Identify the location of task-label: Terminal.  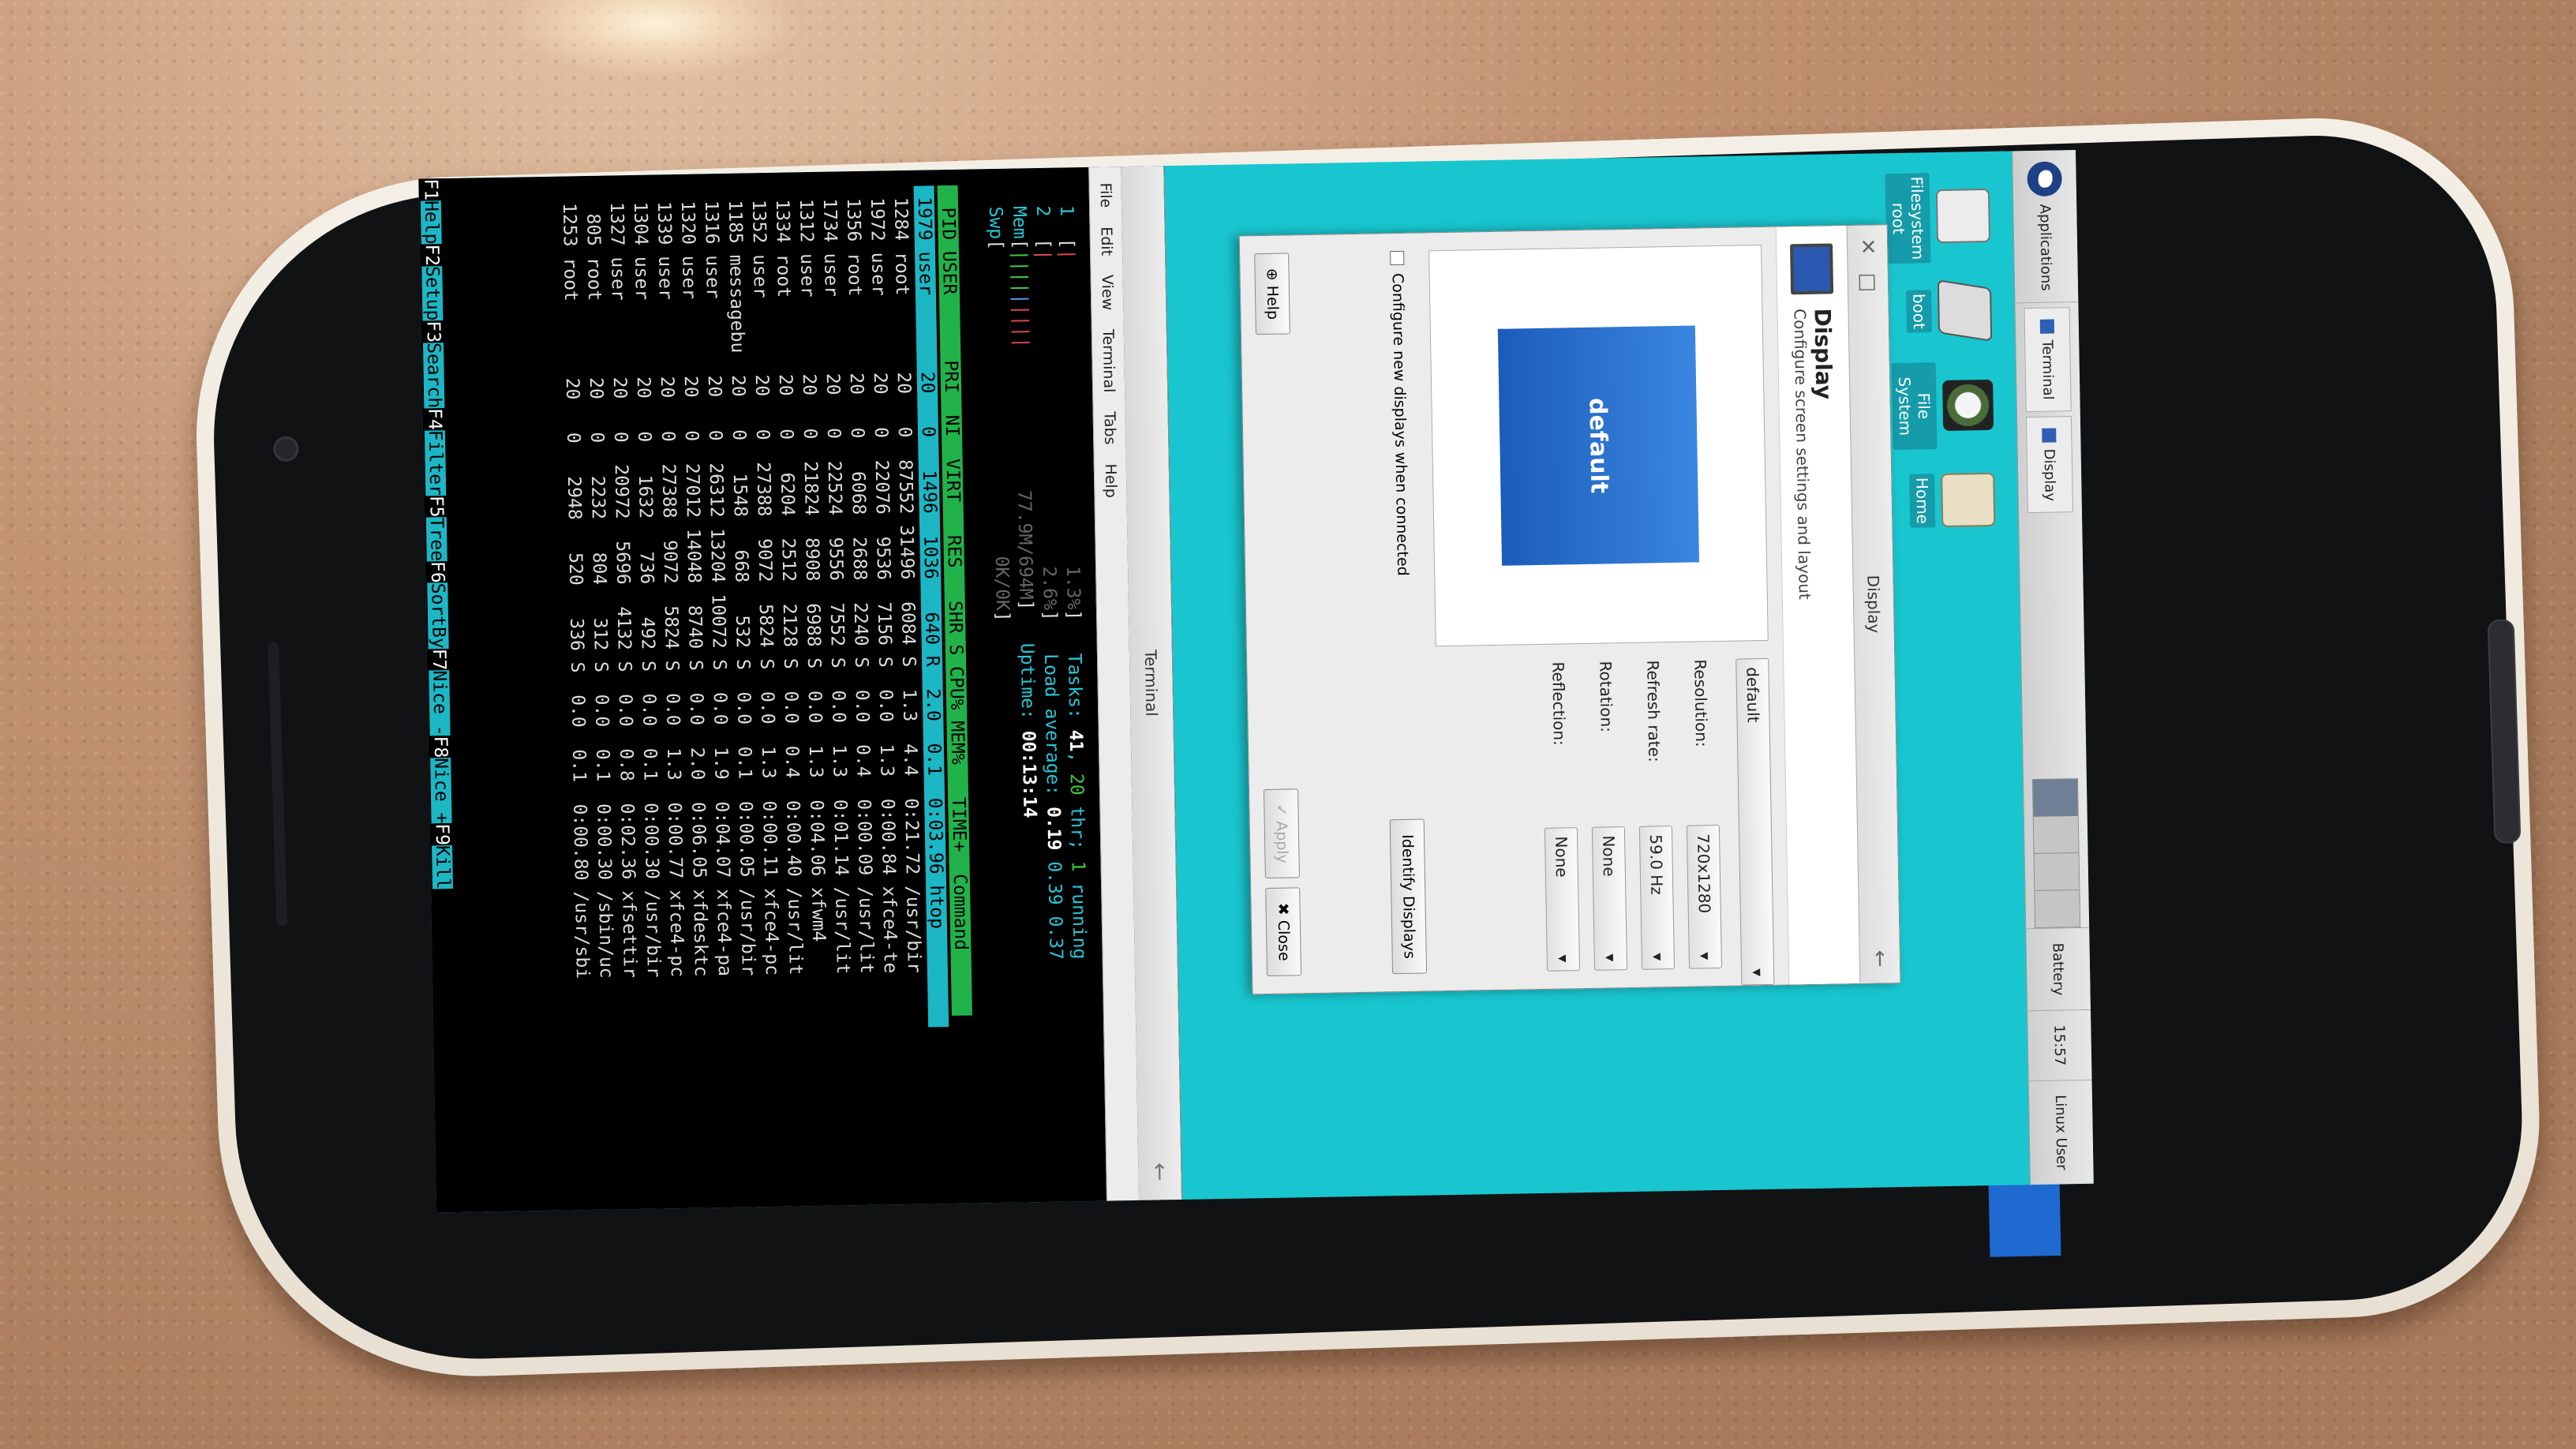
(2048, 369).